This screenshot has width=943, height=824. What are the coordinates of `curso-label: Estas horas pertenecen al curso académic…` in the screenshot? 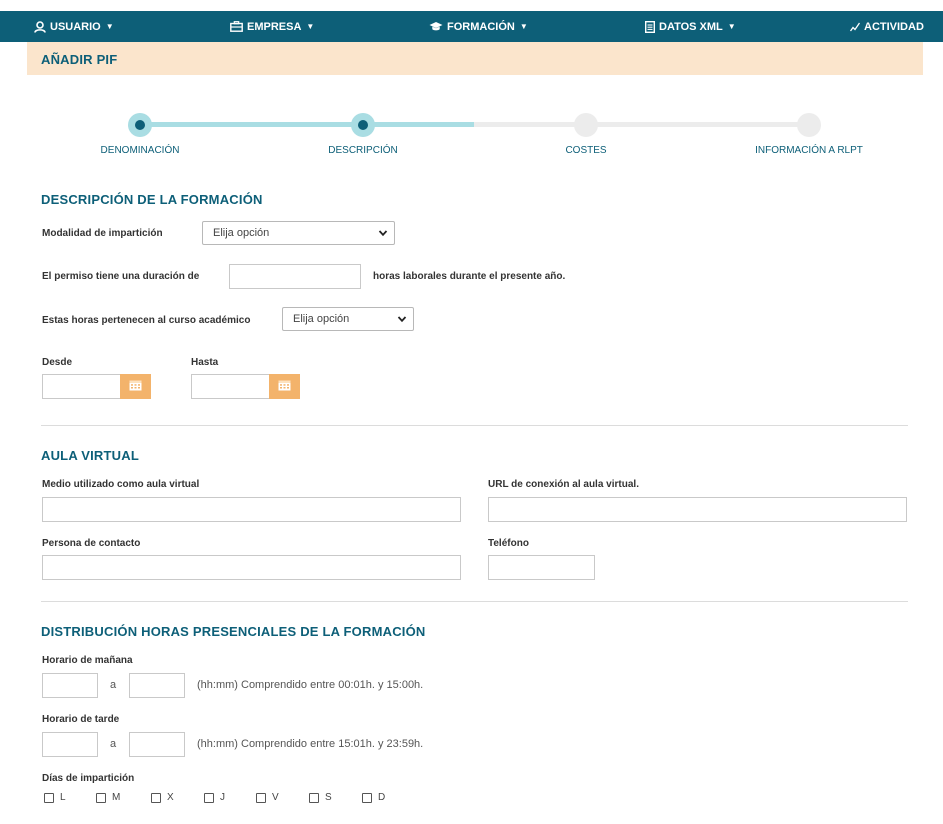 It's located at (146, 320).